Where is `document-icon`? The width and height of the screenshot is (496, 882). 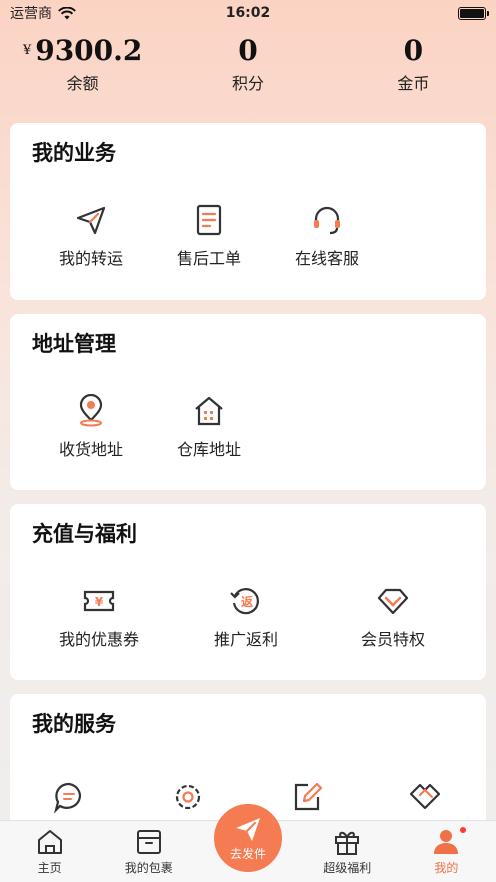
document-icon is located at coordinates (209, 220).